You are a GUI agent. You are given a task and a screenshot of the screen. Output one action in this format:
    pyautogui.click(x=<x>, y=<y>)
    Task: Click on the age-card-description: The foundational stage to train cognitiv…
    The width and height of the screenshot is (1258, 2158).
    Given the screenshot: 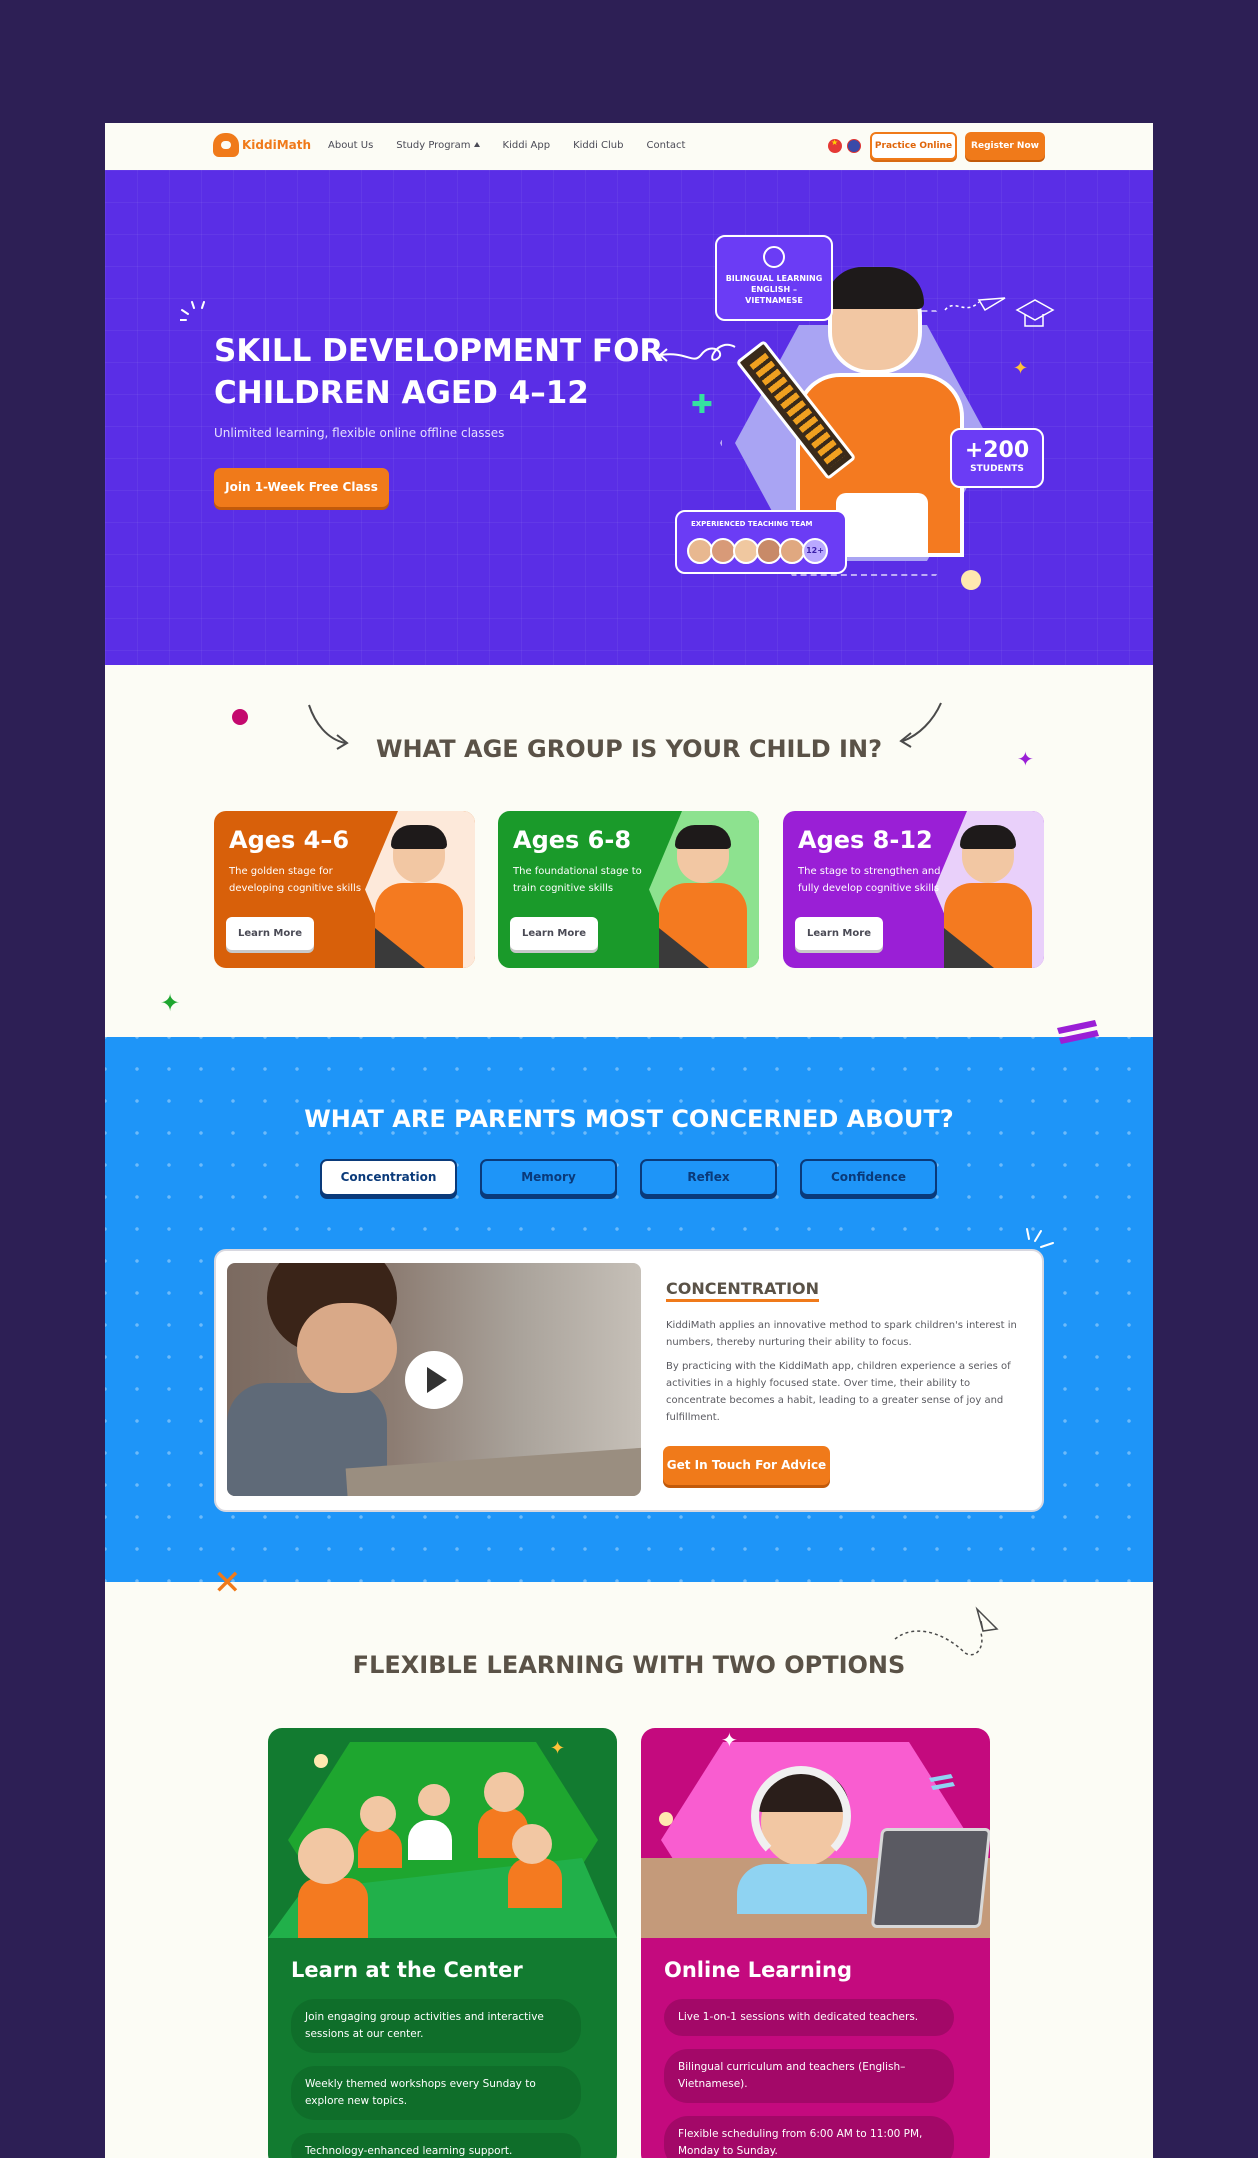 What is the action you would take?
    pyautogui.click(x=577, y=880)
    